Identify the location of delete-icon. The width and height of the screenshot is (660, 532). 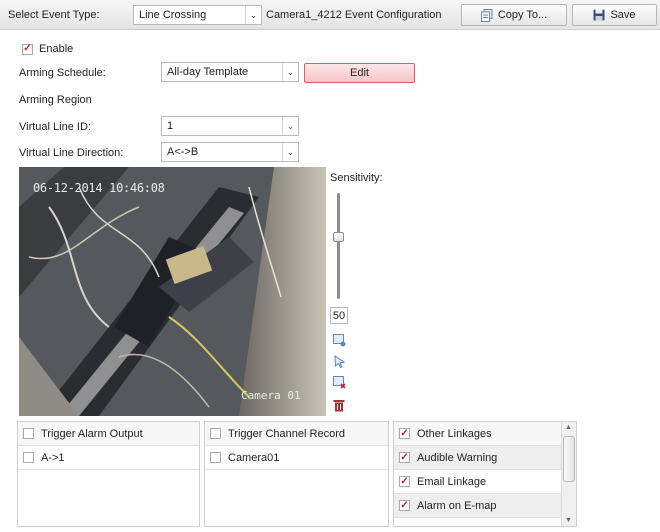
(339, 405).